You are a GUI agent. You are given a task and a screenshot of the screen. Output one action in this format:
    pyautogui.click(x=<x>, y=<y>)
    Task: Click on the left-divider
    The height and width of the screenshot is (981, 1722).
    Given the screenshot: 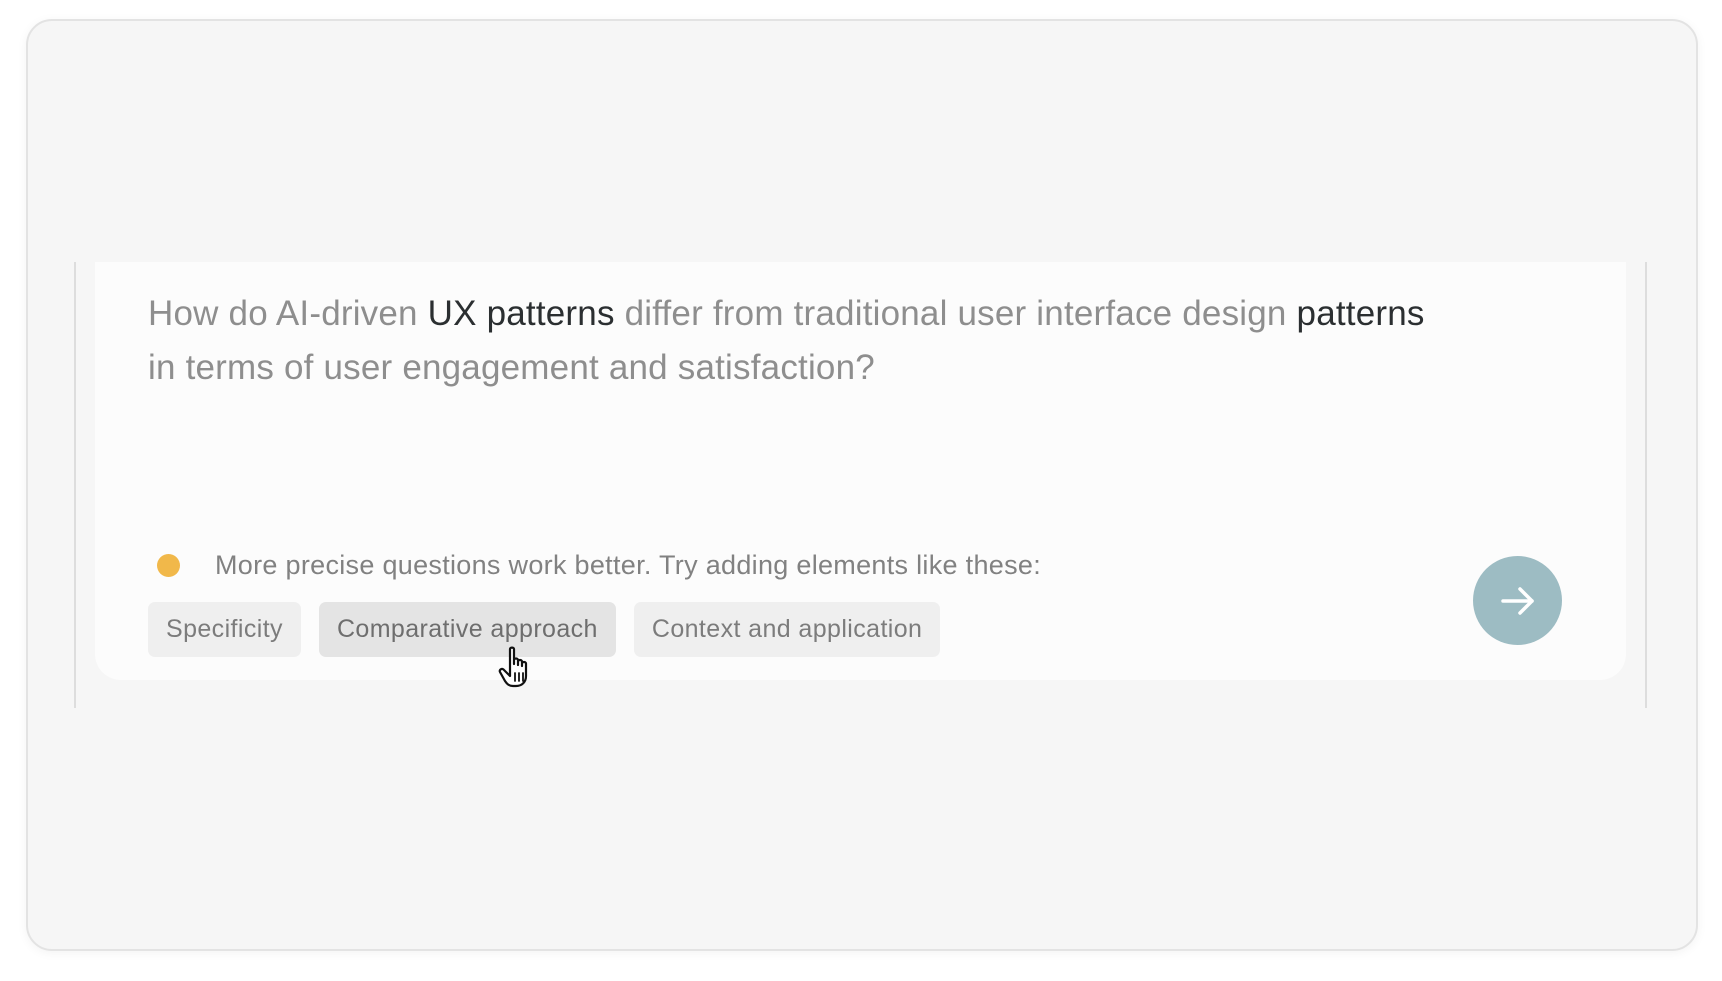 What is the action you would take?
    pyautogui.click(x=75, y=485)
    